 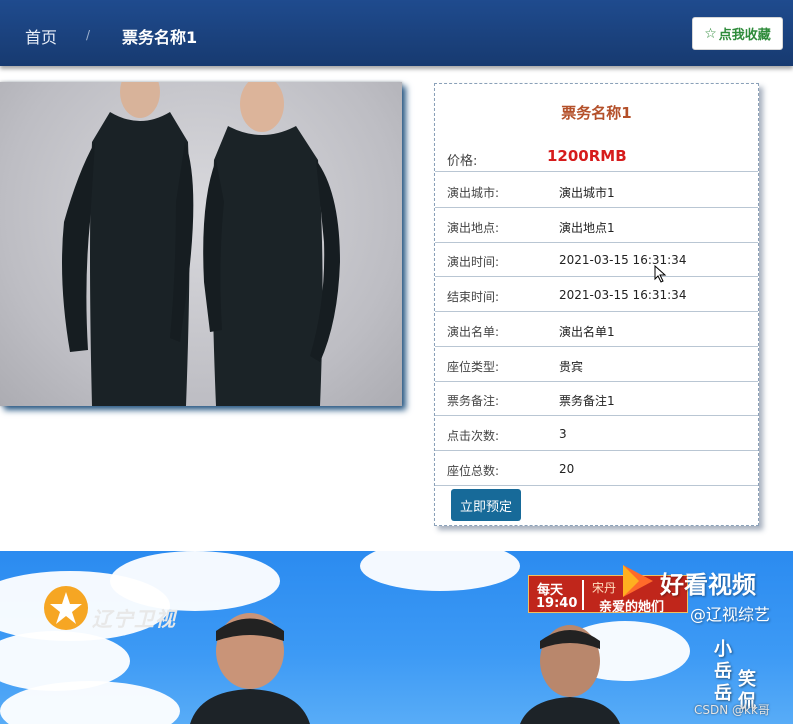 What do you see at coordinates (473, 228) in the screenshot?
I see `field-label: 演出地点:` at bounding box center [473, 228].